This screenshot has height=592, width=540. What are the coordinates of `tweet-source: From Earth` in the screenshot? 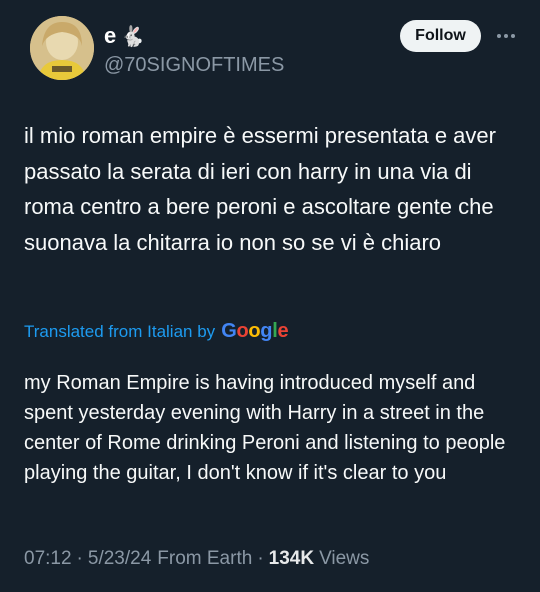 It's located at (205, 558).